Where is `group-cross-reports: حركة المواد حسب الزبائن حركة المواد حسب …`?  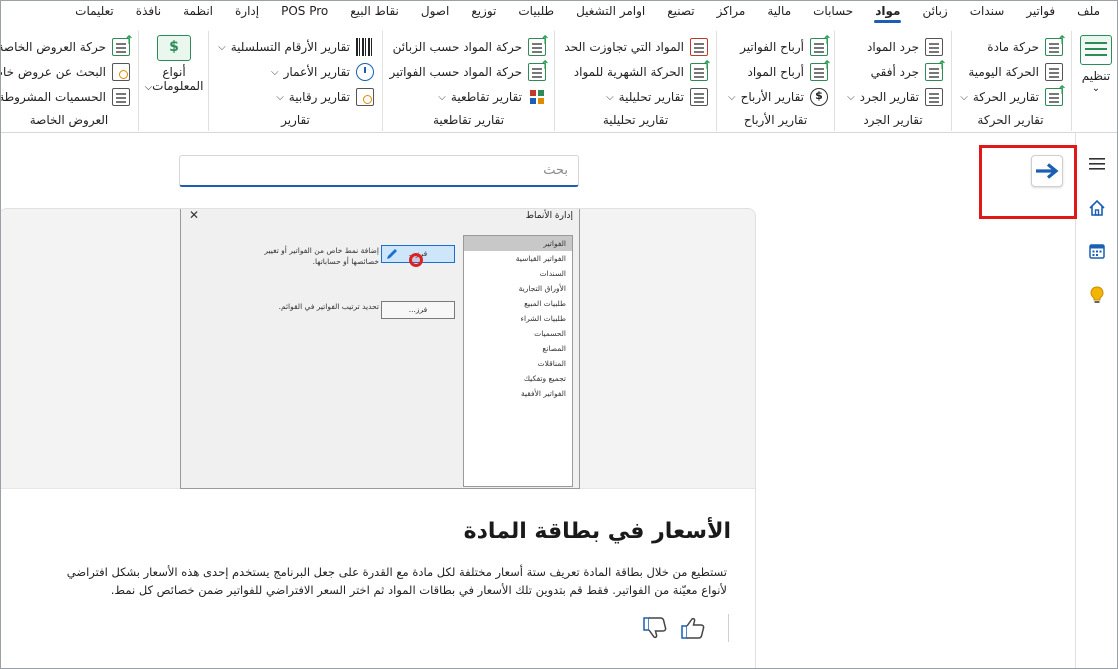
group-cross-reports: حركة المواد حسب الزبائن حركة المواد حسب … is located at coordinates (468, 81).